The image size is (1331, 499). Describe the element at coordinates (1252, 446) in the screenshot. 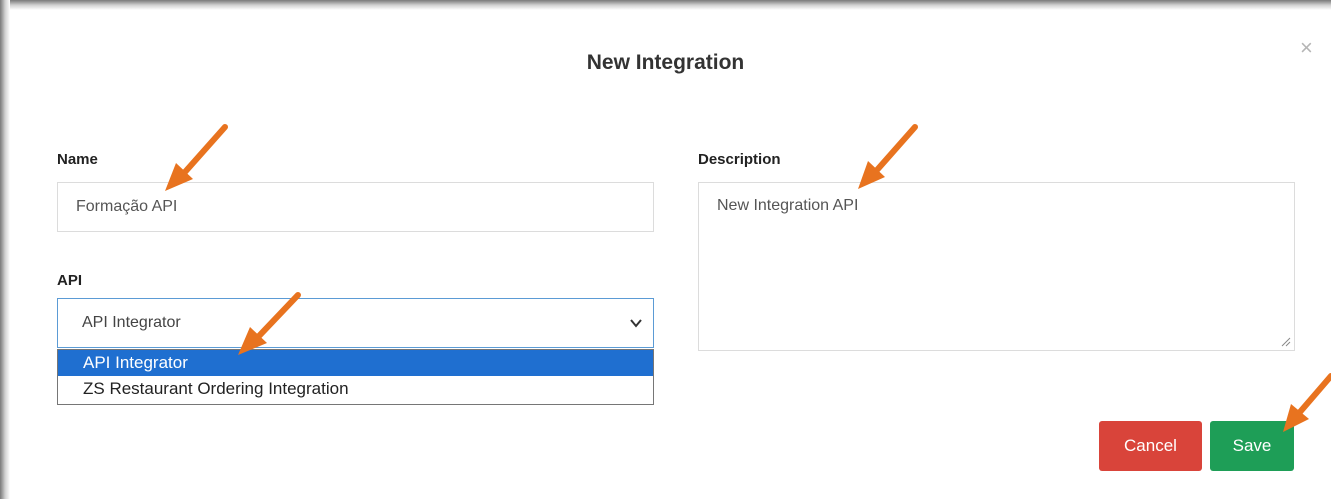

I see `save-button: Save` at that location.